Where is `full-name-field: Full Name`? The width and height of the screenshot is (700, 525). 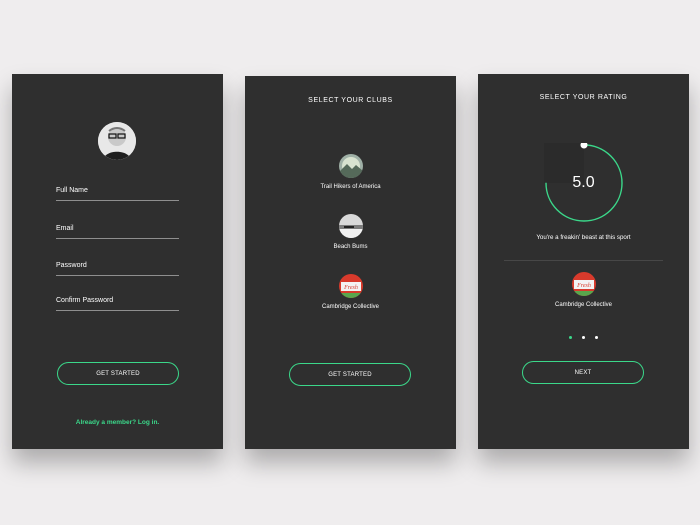 full-name-field: Full Name is located at coordinates (117, 194).